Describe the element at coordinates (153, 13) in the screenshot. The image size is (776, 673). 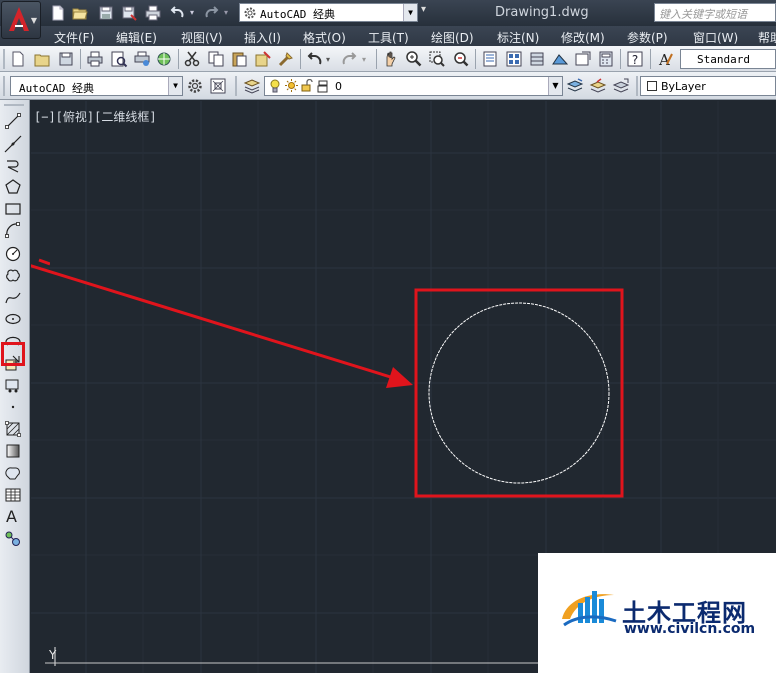
I see `print-icon` at that location.